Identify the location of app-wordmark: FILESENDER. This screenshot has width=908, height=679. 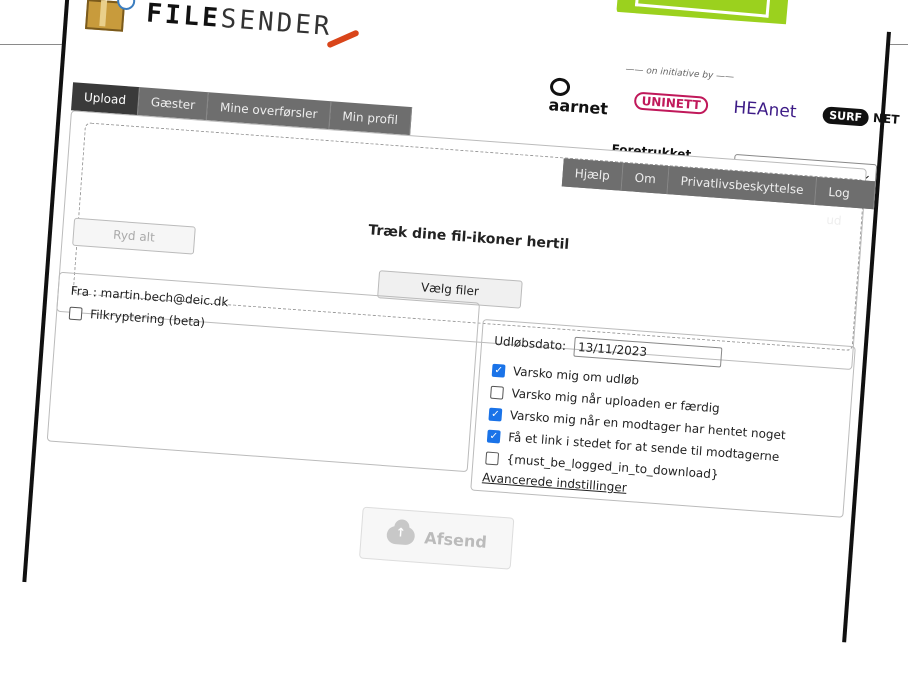
(239, 21).